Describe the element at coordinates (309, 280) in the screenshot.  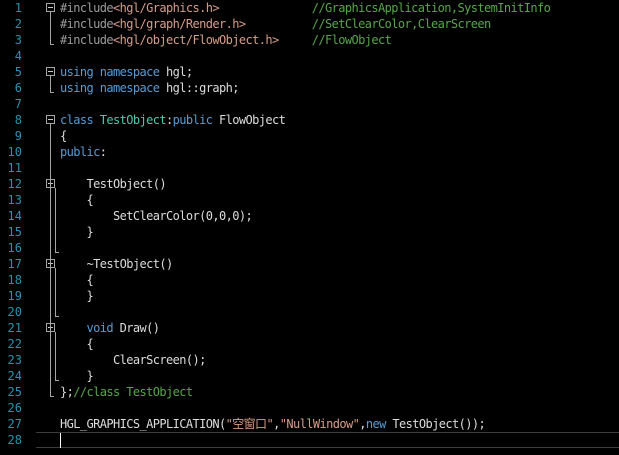
I see `code-line: 18 {` at that location.